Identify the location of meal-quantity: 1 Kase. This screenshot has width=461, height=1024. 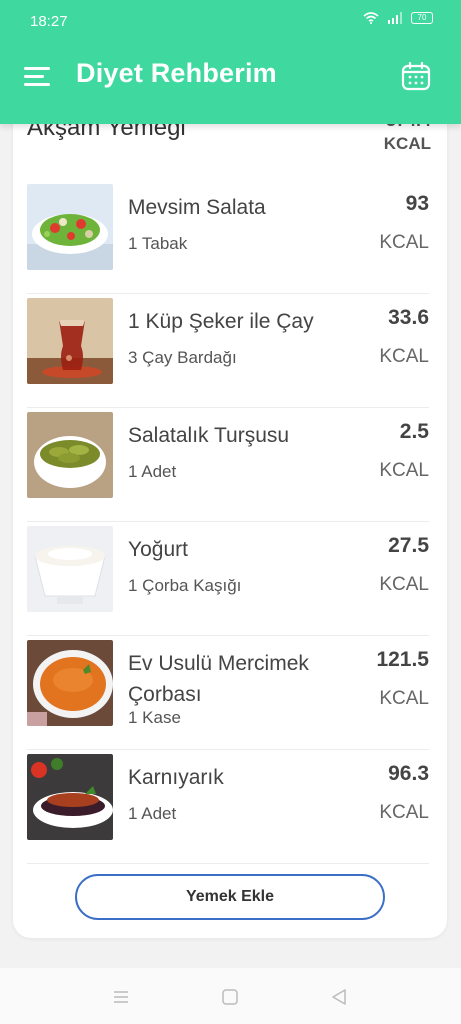
(154, 717).